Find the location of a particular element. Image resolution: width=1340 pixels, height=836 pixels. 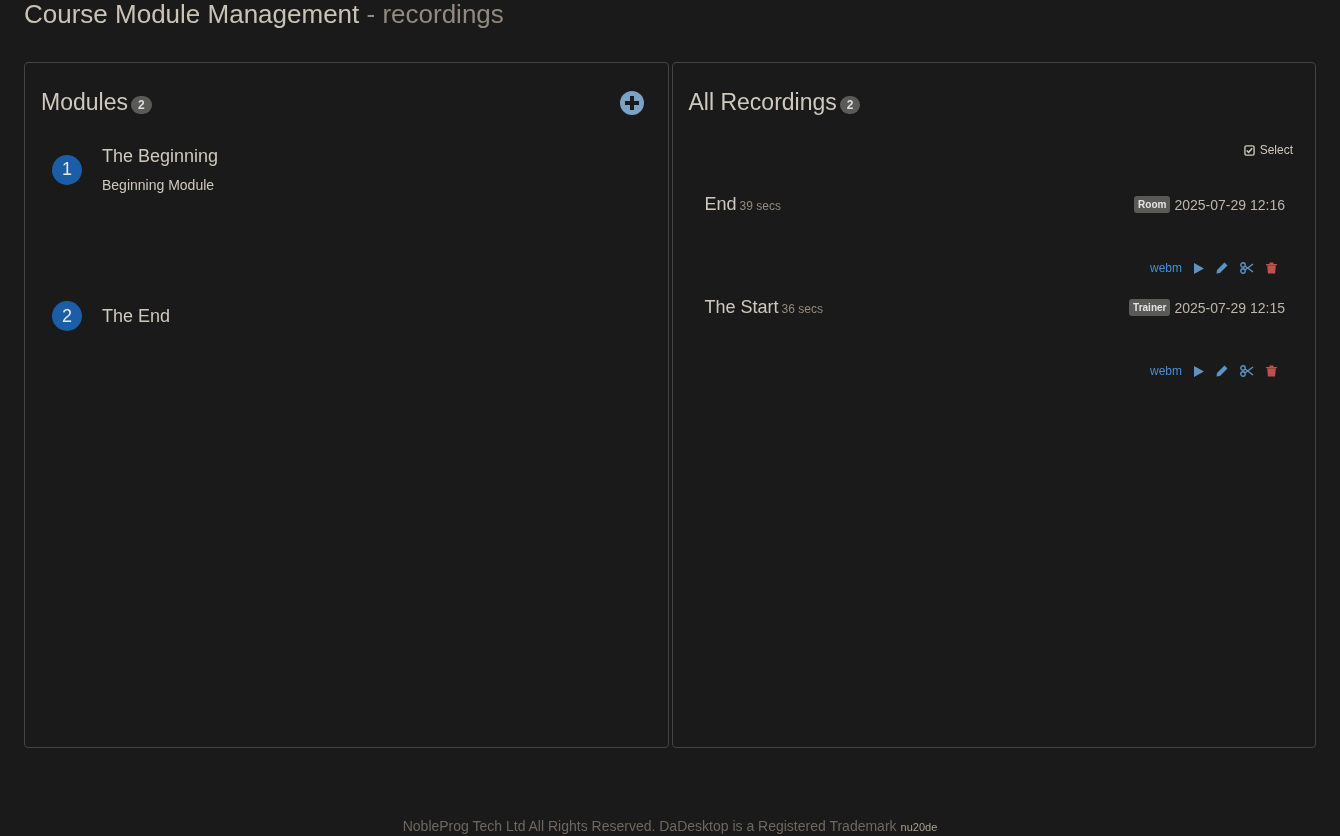

recording-title: The Start is located at coordinates (741, 307).